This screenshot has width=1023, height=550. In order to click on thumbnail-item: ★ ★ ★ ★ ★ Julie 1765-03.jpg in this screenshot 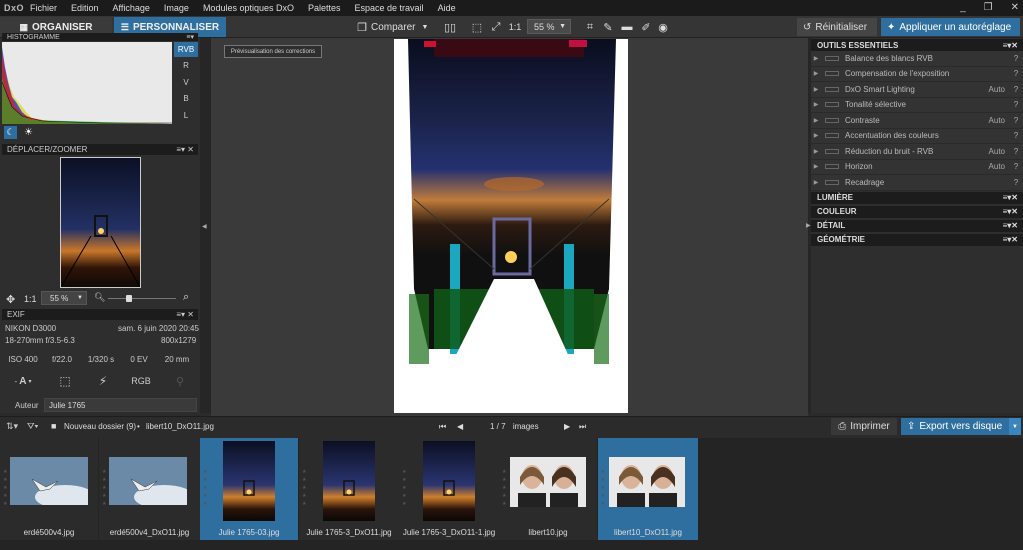, I will do `click(249, 489)`.